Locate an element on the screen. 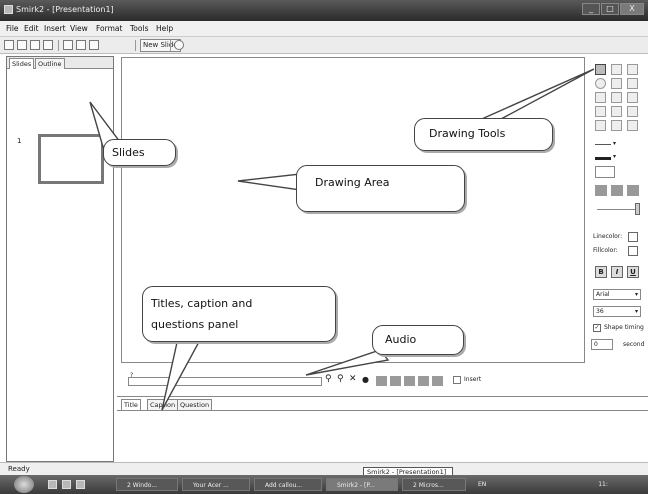 This screenshot has width=648, height=494. audio-callout: Audio is located at coordinates (418, 340).